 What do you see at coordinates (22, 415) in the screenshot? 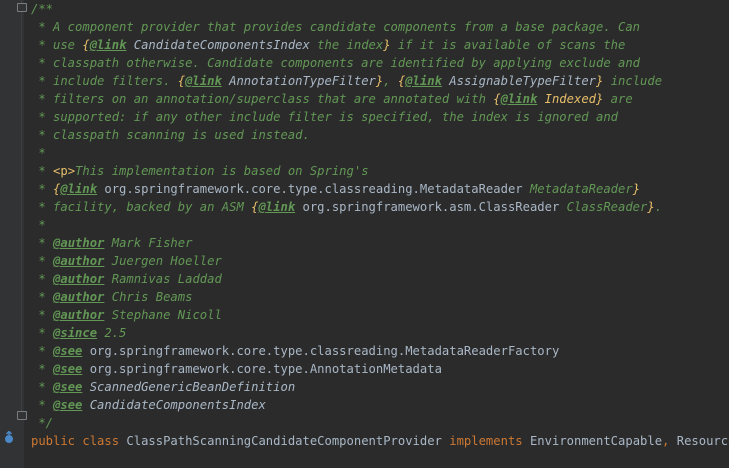
I see `fold-end-icon` at bounding box center [22, 415].